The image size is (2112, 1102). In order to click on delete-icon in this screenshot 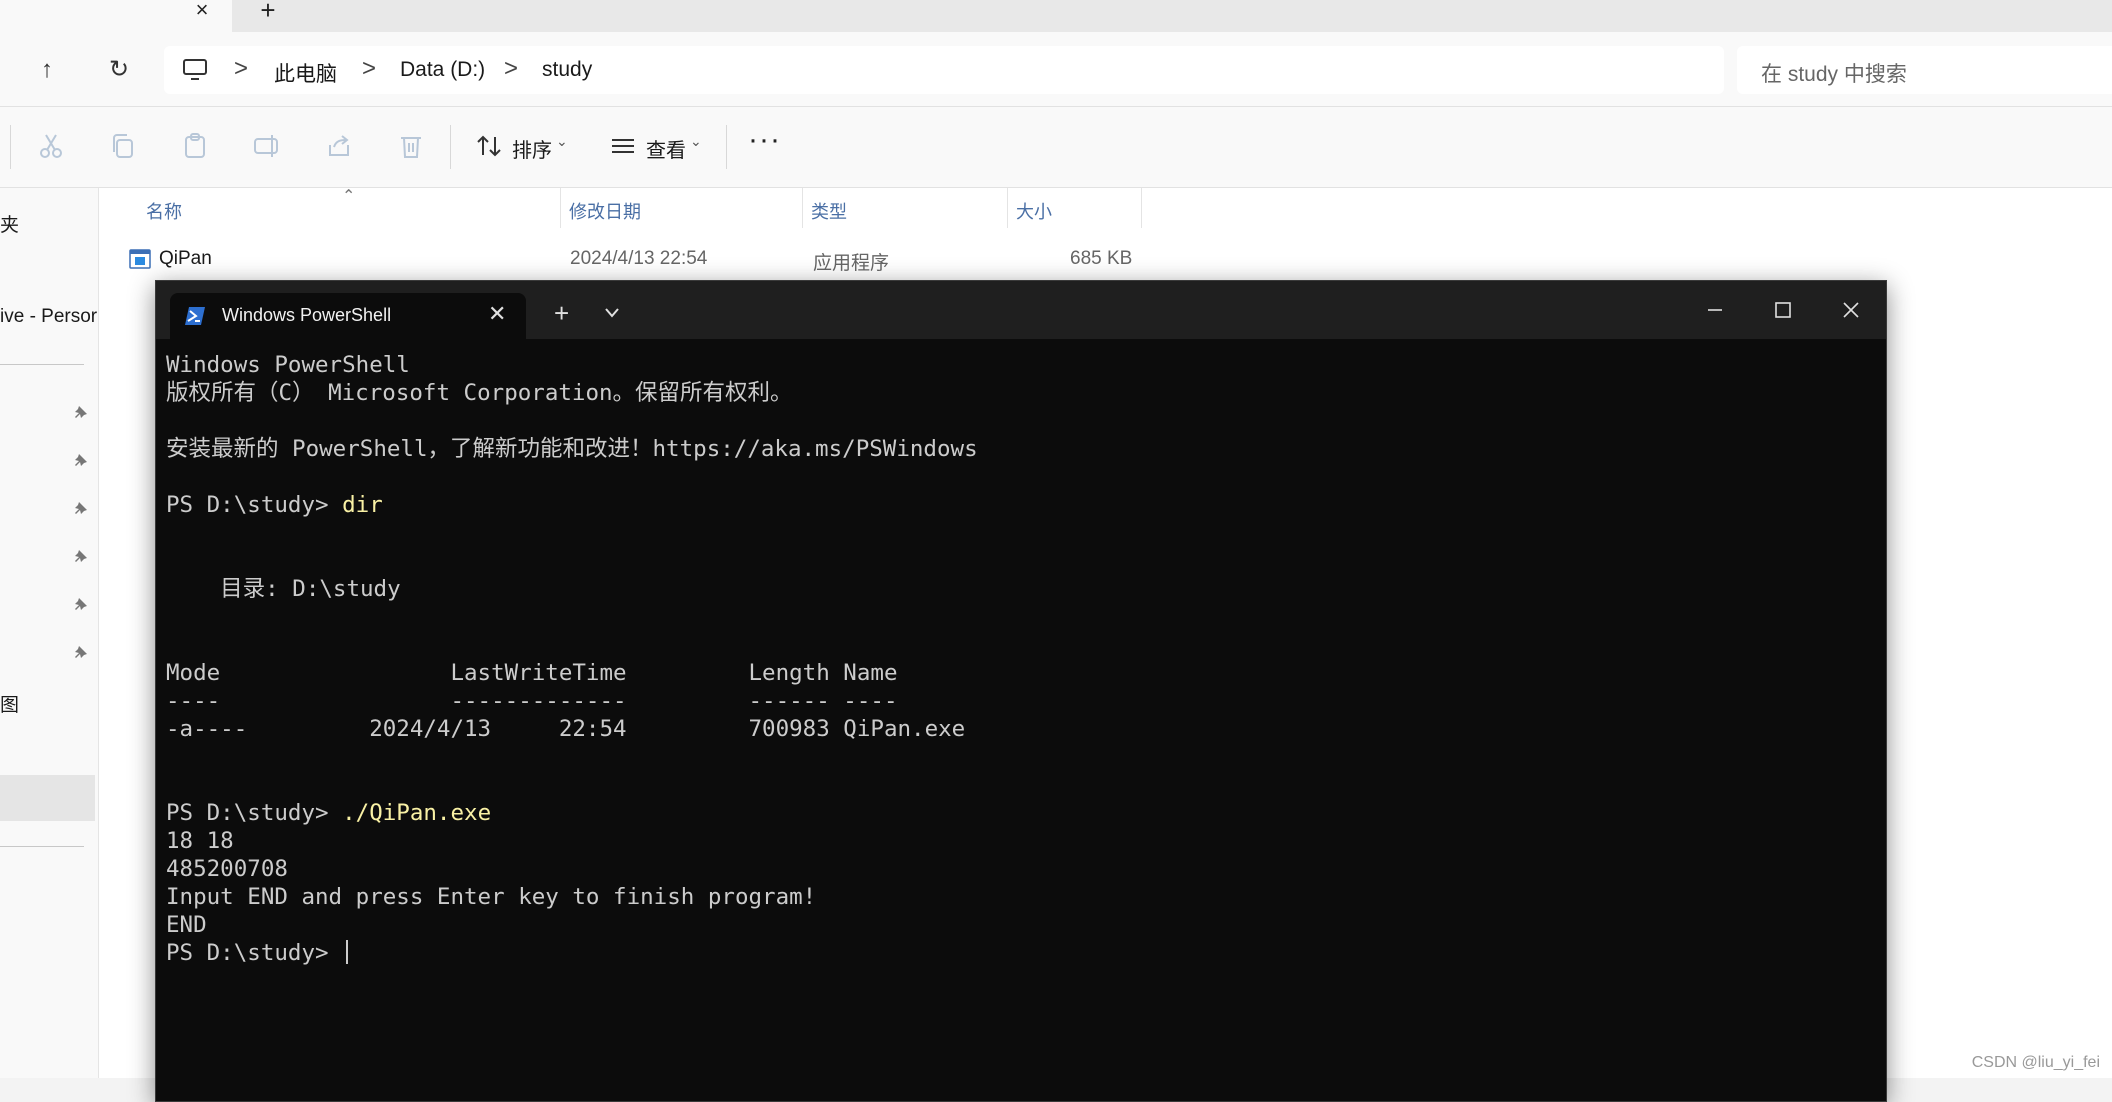, I will do `click(411, 146)`.